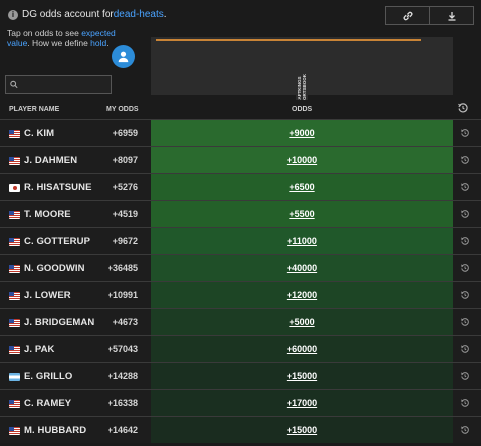  What do you see at coordinates (54, 268) in the screenshot?
I see `player-name-text: N. GOODWIN` at bounding box center [54, 268].